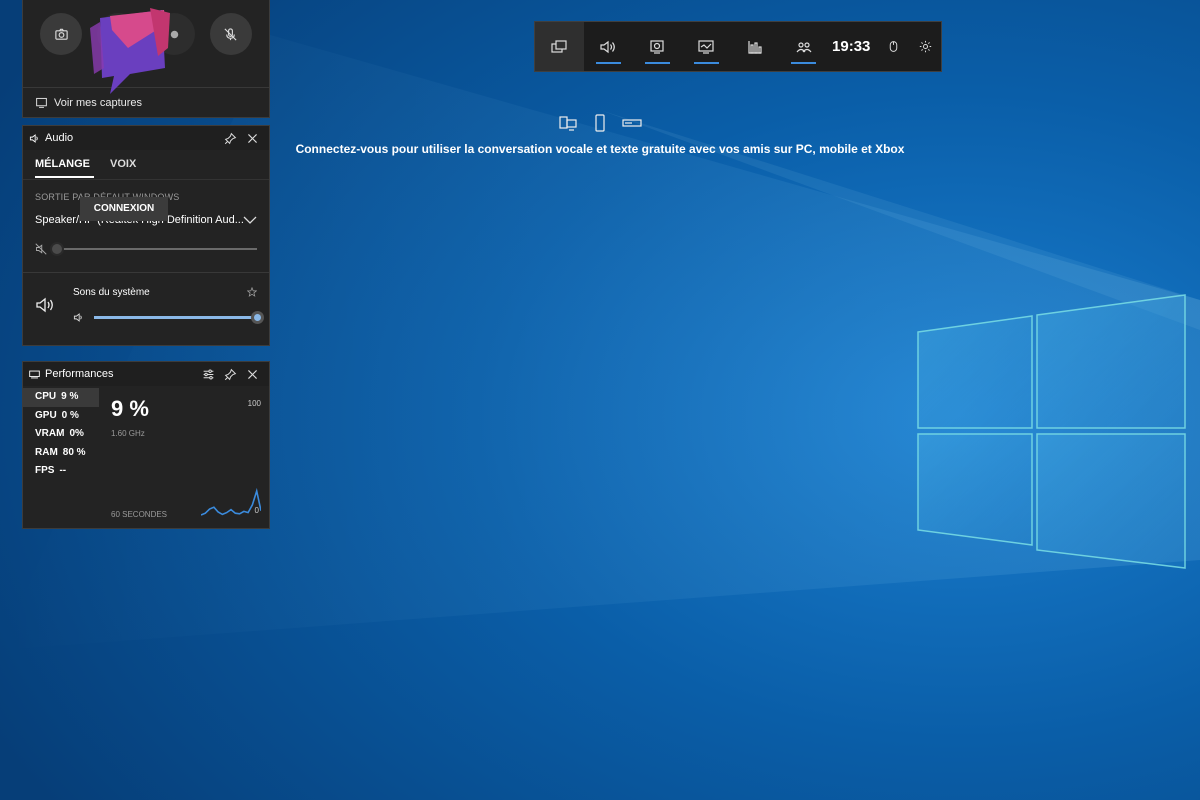  What do you see at coordinates (46, 396) in the screenshot?
I see `metric-label: CPU` at bounding box center [46, 396].